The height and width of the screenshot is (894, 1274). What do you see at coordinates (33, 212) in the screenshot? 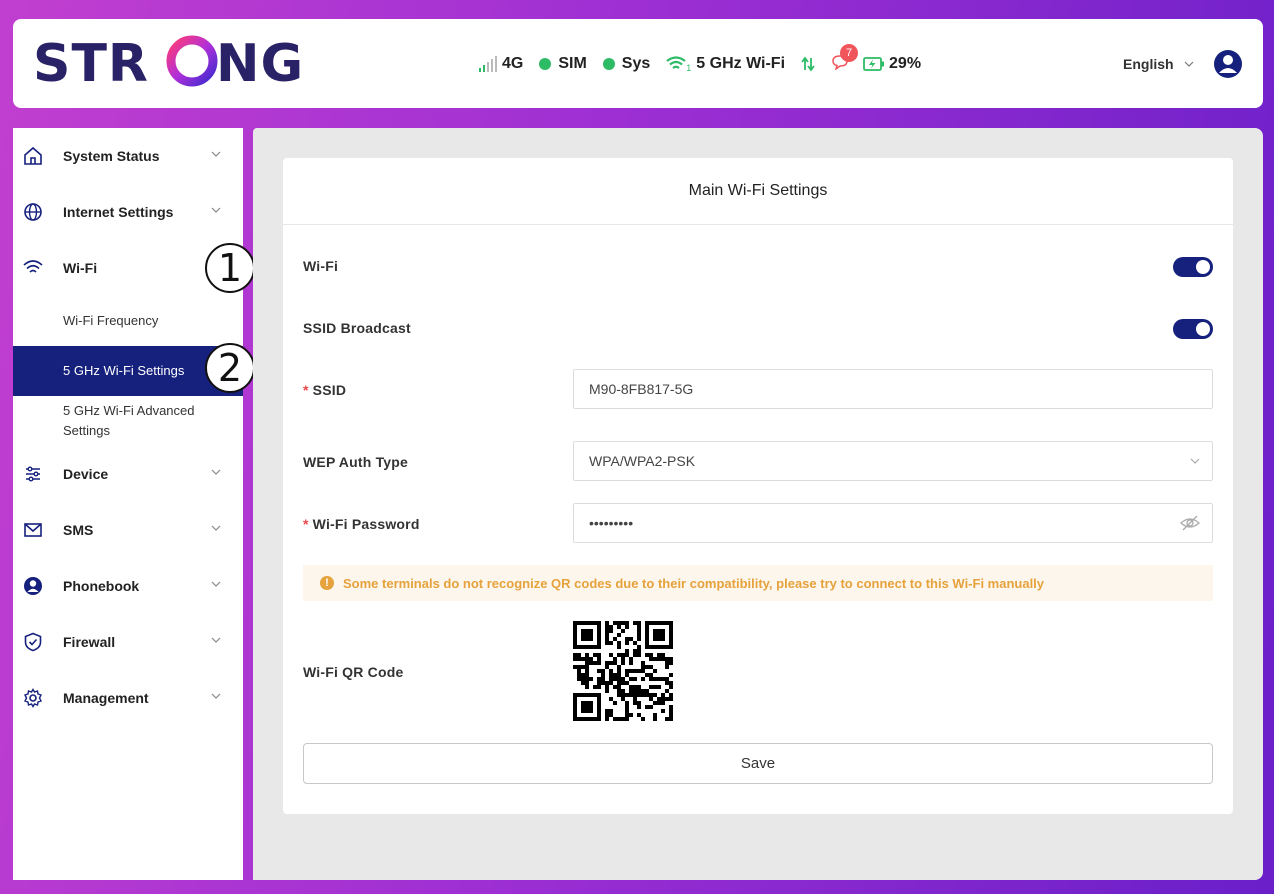
I see `globe-icon` at bounding box center [33, 212].